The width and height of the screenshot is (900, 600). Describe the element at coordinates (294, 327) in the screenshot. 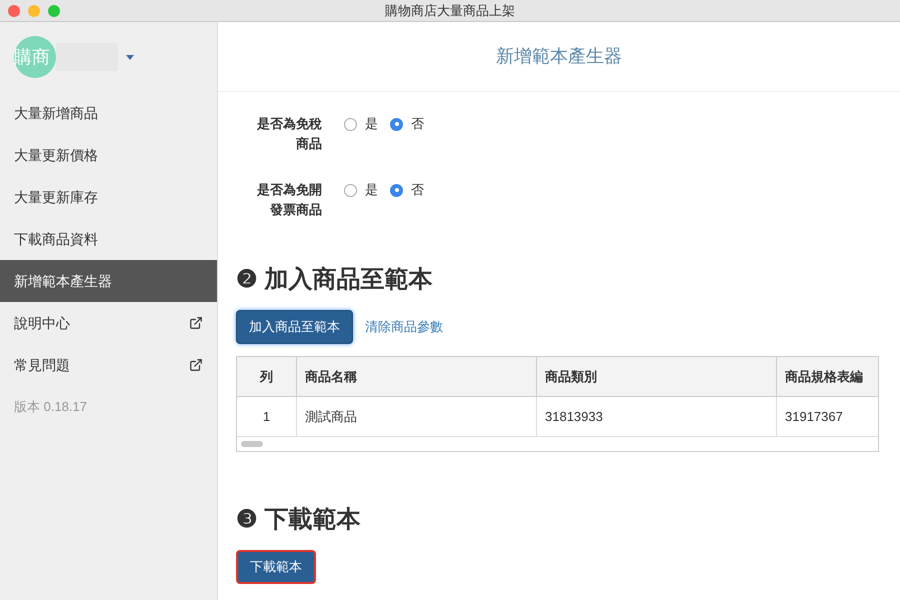

I see `add-product-button: 加入商品至範本` at that location.